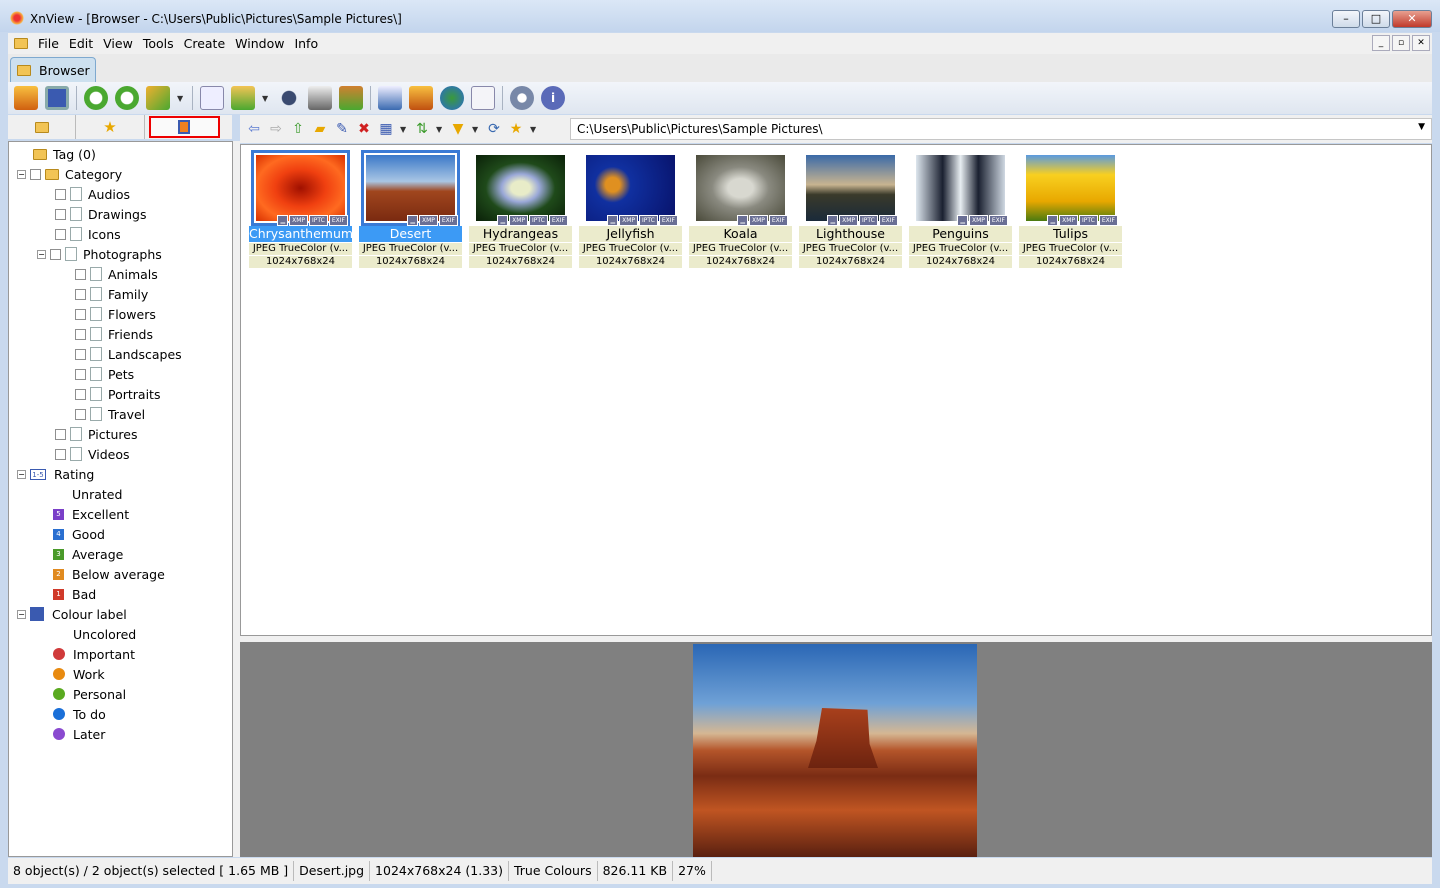  Describe the element at coordinates (92, 454) in the screenshot. I see `tree-item-videos: Videos` at that location.